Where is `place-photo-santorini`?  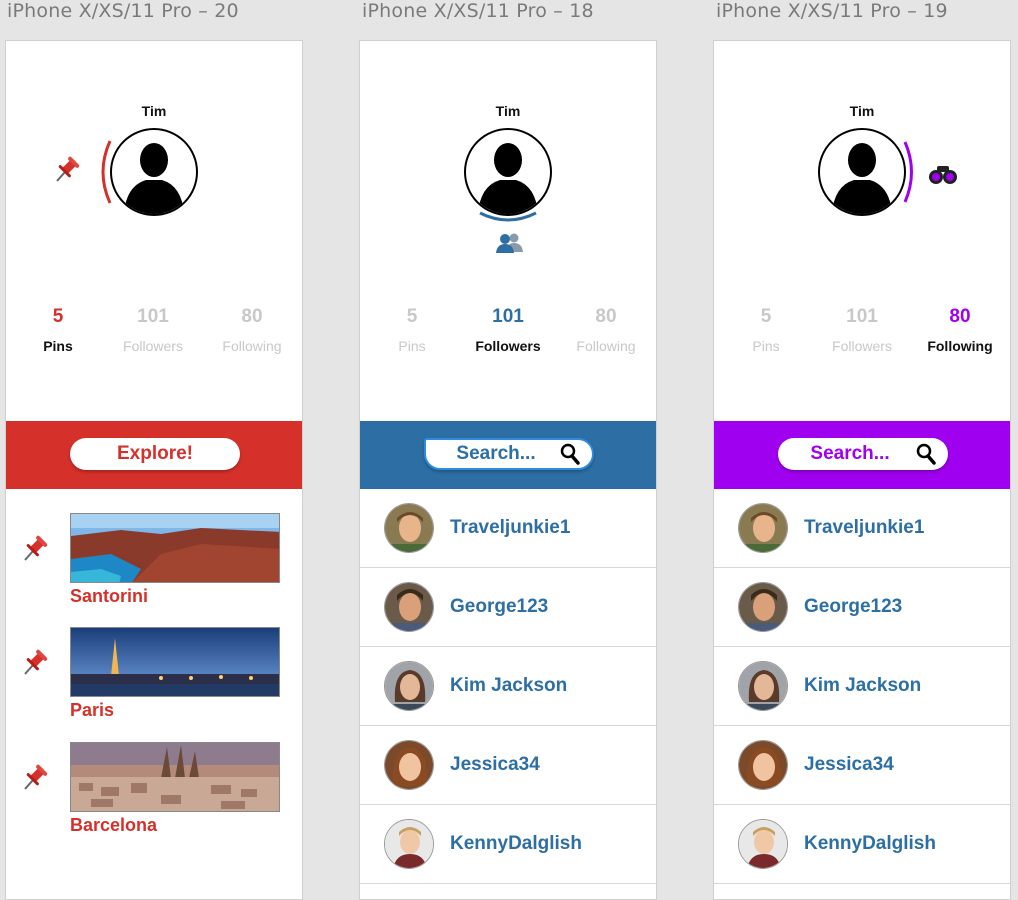
place-photo-santorini is located at coordinates (175, 548).